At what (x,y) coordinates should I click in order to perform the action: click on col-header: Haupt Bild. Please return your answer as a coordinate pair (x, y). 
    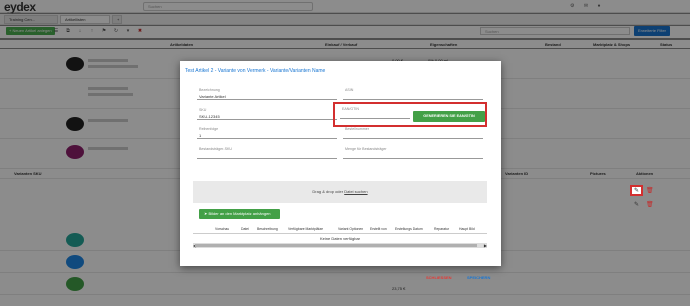
    Looking at the image, I should click on (467, 229).